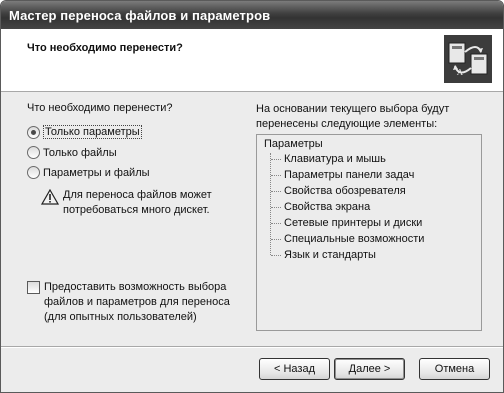 The width and height of the screenshot is (504, 393). Describe the element at coordinates (459, 72) in the screenshot. I see `svg-text: A` at that location.